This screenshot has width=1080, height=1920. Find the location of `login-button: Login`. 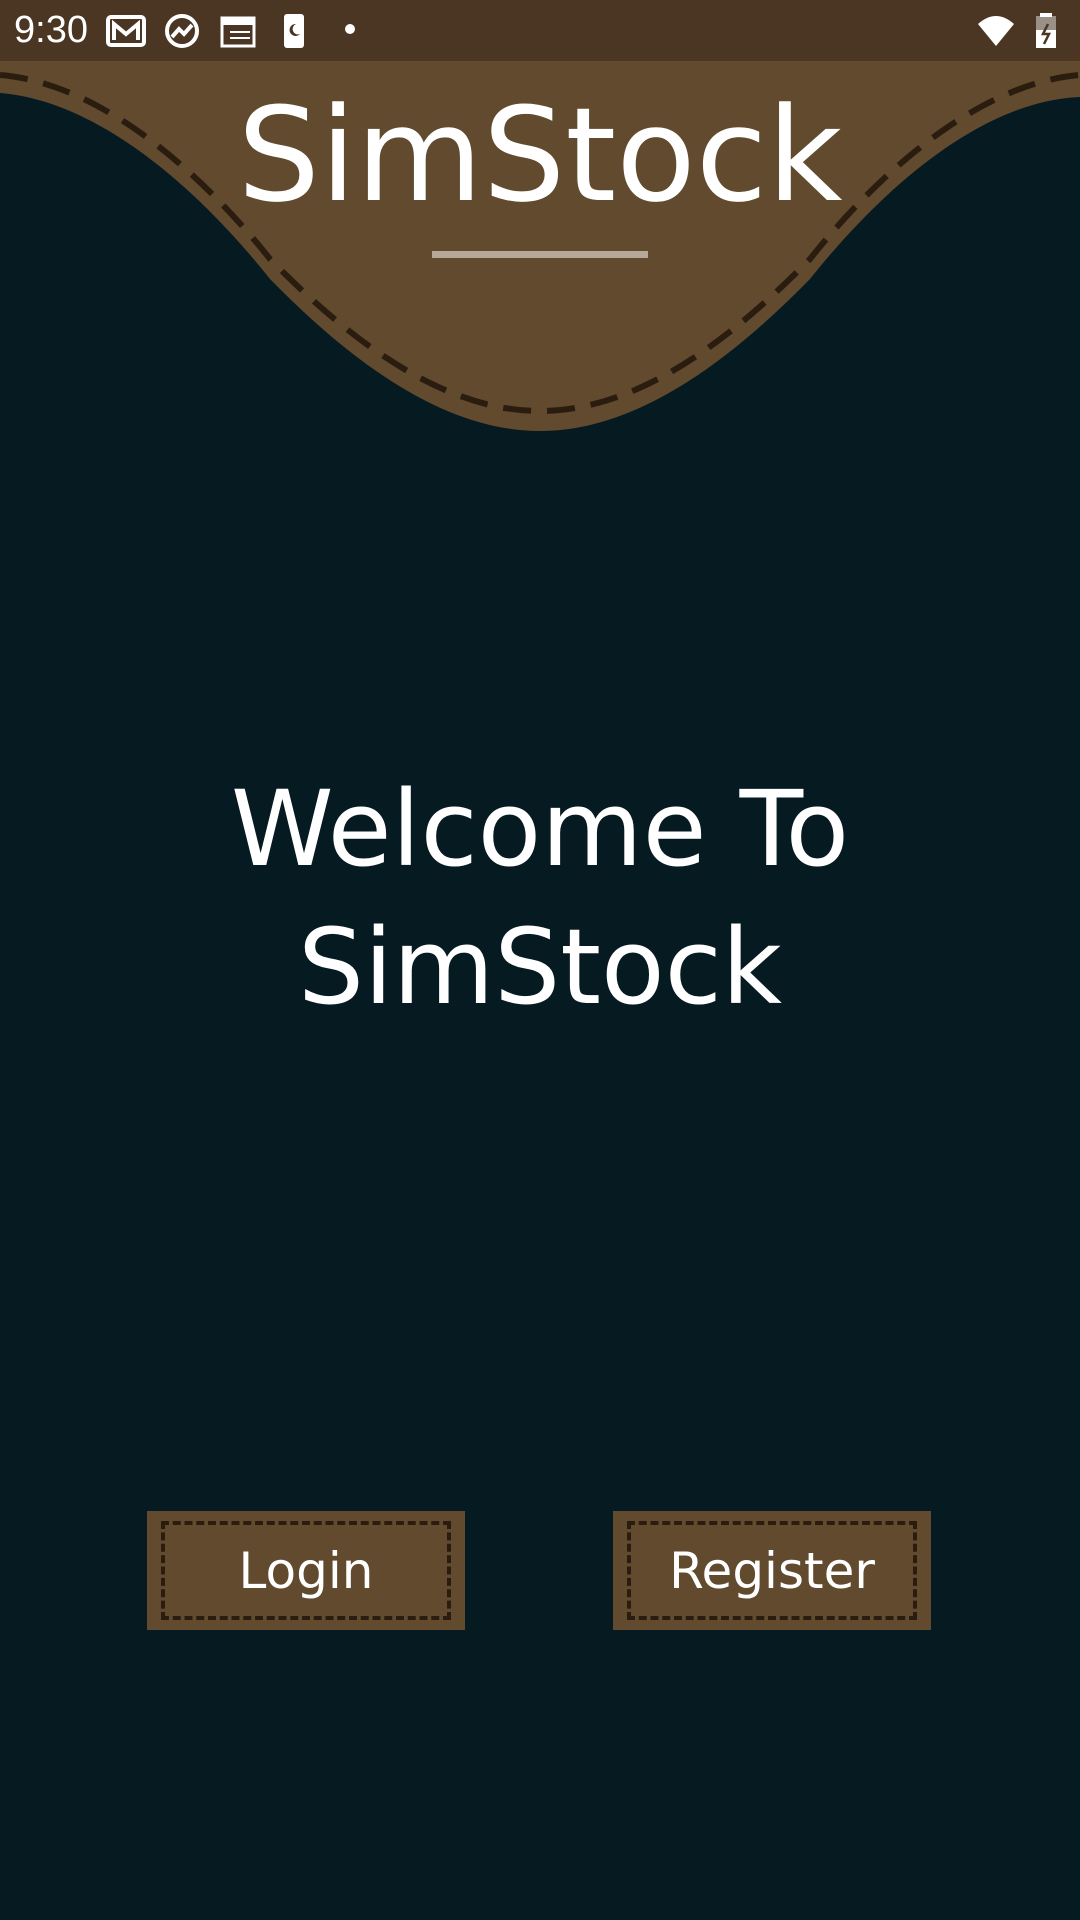

login-button: Login is located at coordinates (306, 1570).